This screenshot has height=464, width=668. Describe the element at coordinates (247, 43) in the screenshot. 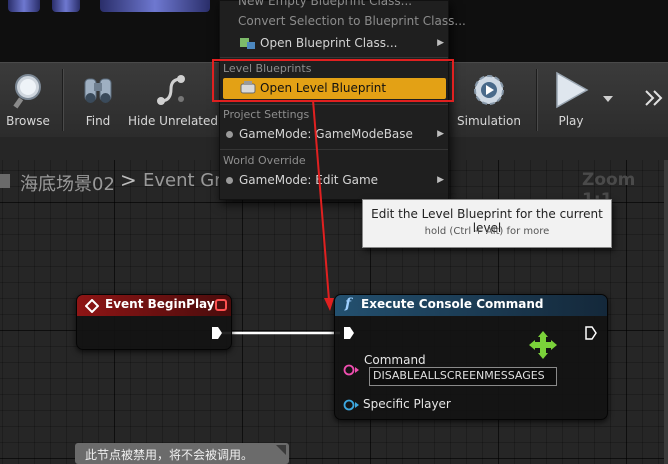

I see `blueprint-class-icon` at that location.